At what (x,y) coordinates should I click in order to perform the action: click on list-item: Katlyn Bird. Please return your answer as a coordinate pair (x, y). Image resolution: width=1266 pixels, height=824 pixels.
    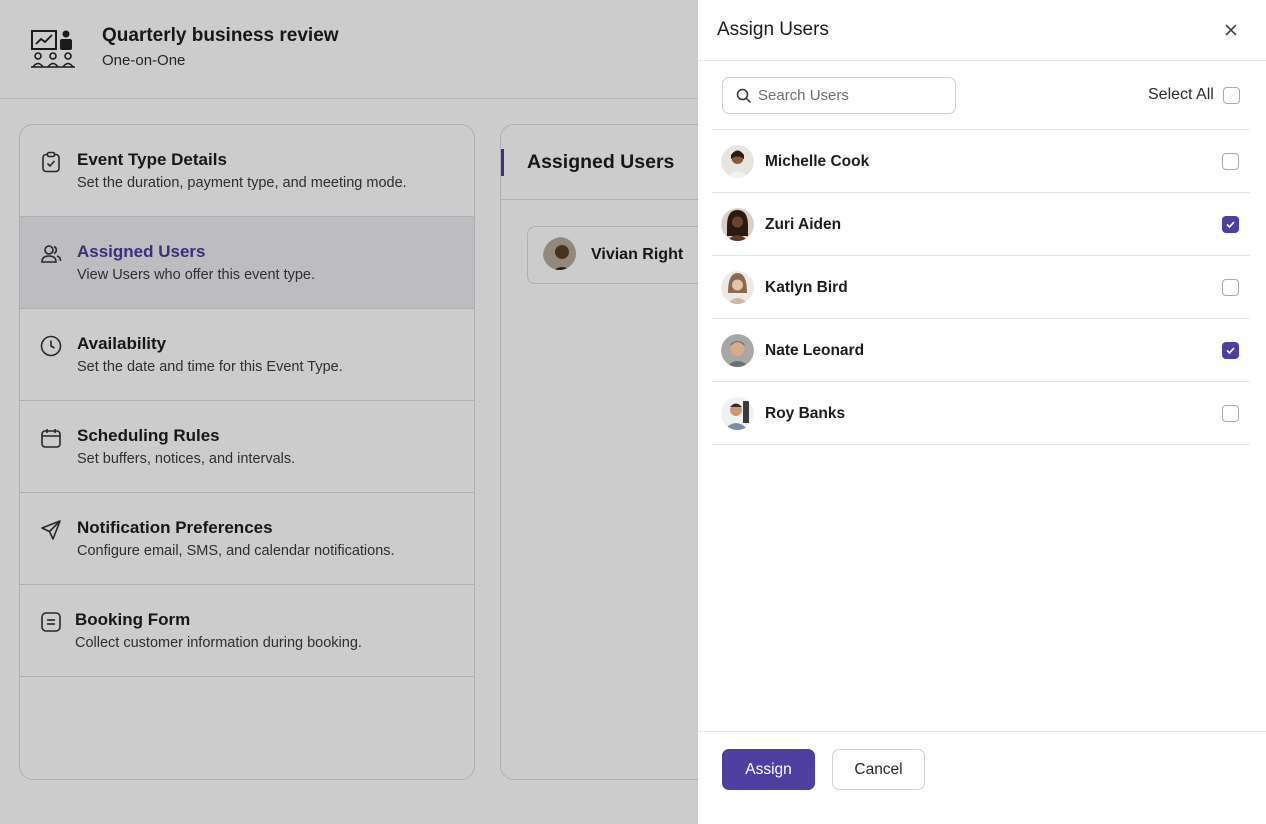
    Looking at the image, I should click on (981, 287).